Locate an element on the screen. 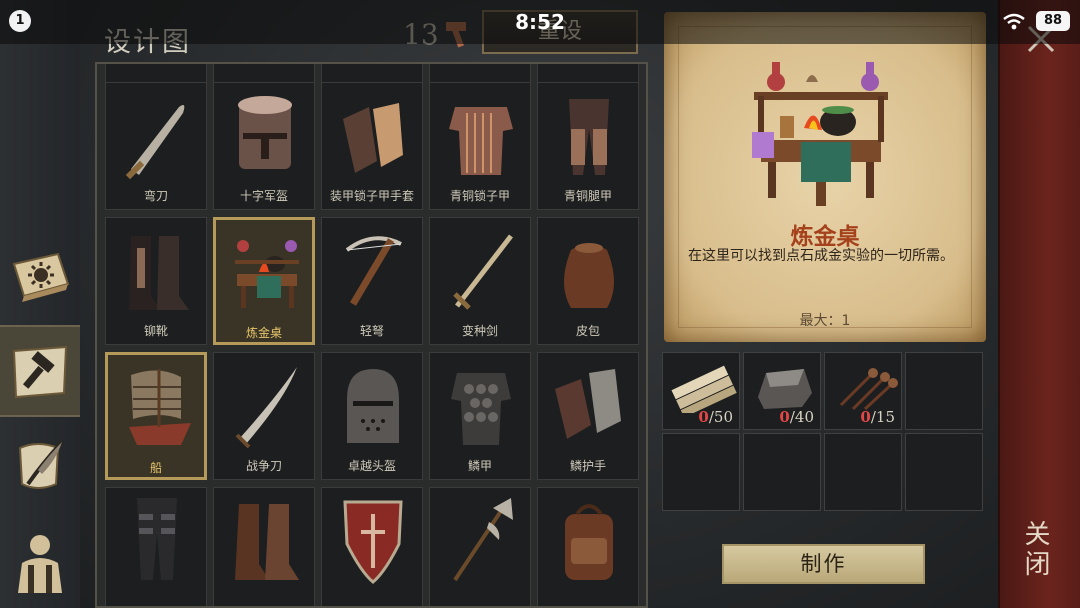 The width and height of the screenshot is (1080, 608). war-blade-icon is located at coordinates (266, 408).